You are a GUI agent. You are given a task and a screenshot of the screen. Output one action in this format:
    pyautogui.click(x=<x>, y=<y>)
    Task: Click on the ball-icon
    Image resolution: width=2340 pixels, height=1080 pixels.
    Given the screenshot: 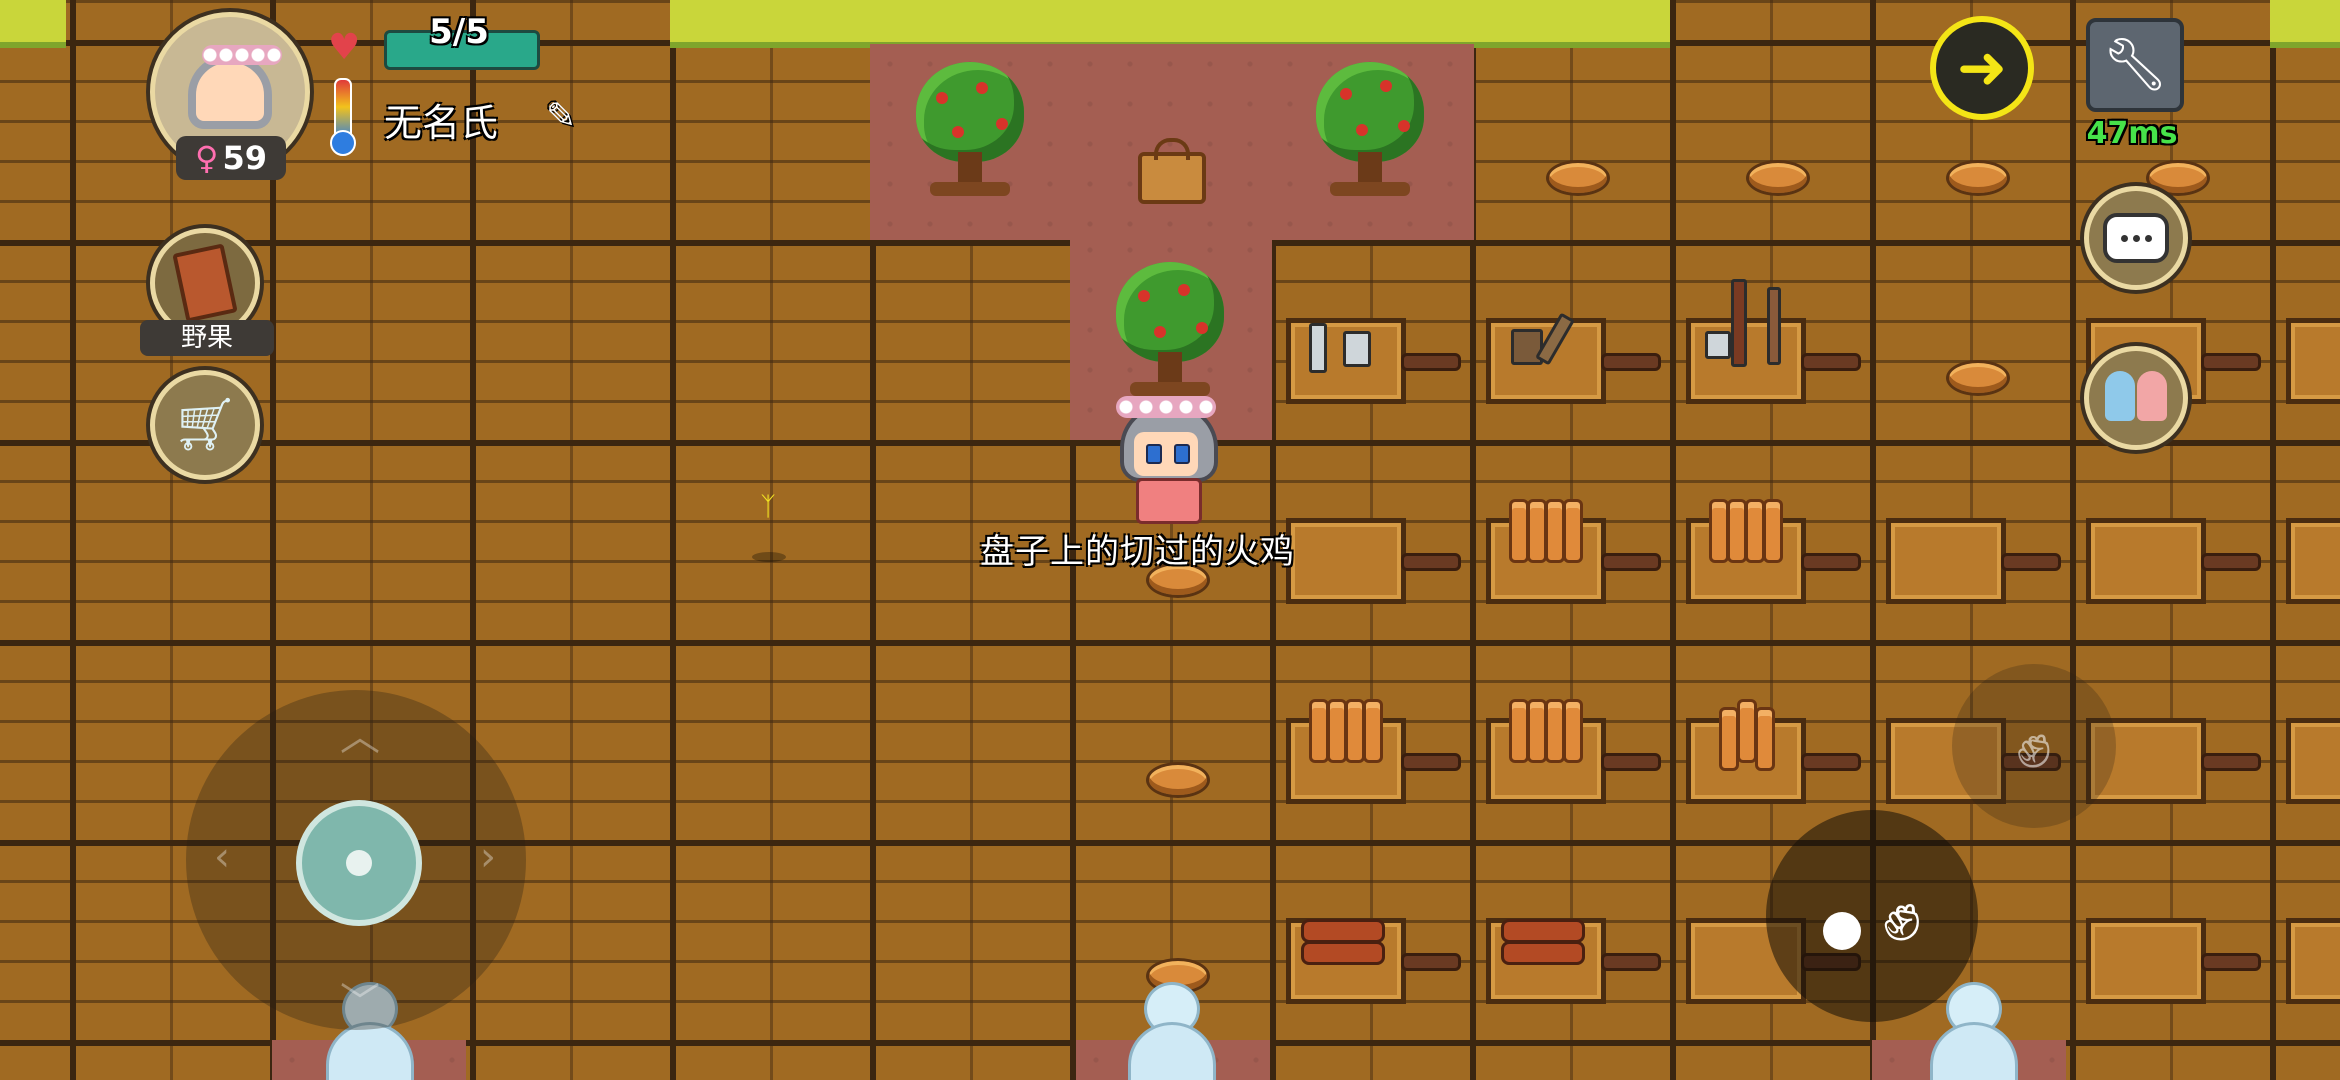 What is the action you would take?
    pyautogui.click(x=1841, y=931)
    